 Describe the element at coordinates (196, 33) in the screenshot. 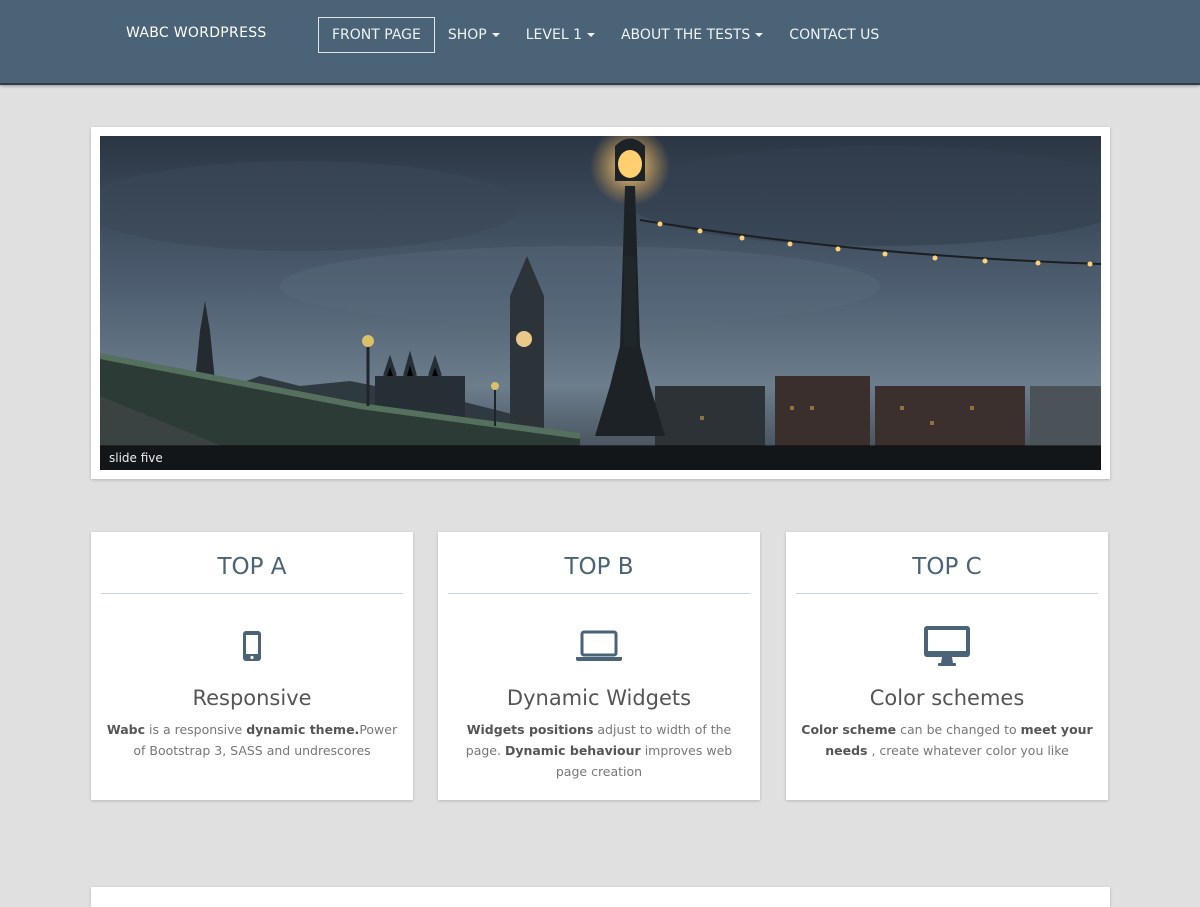

I see `site-brand: WABC WORDPRESS` at that location.